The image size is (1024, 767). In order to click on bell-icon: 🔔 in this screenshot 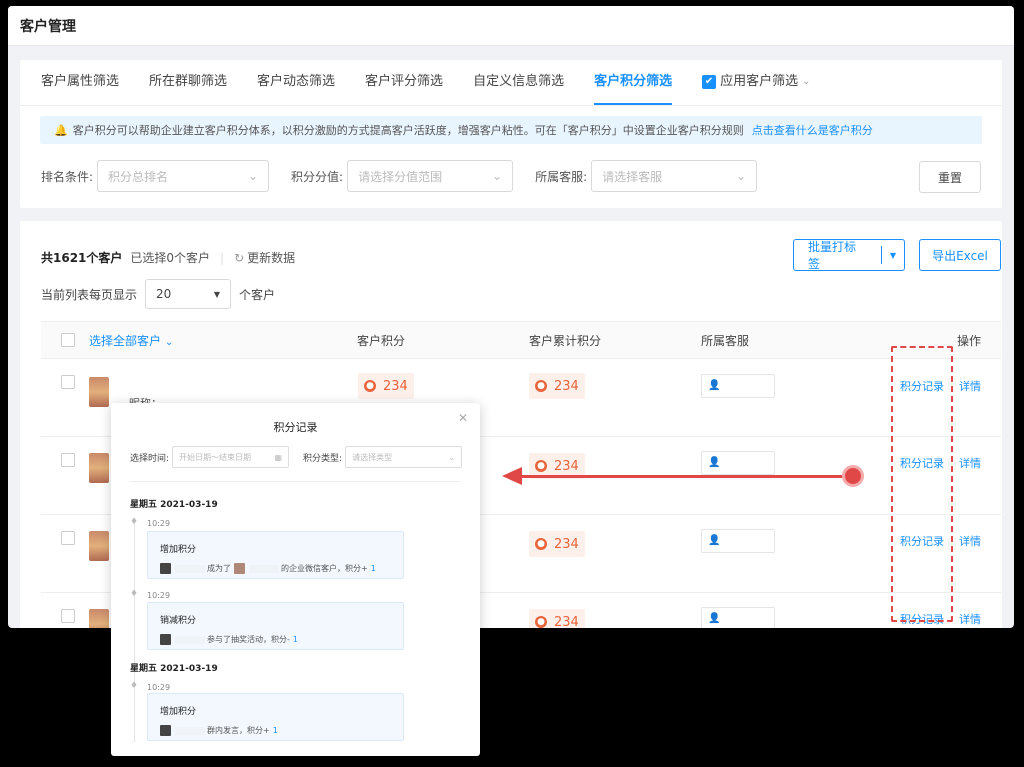, I will do `click(61, 130)`.